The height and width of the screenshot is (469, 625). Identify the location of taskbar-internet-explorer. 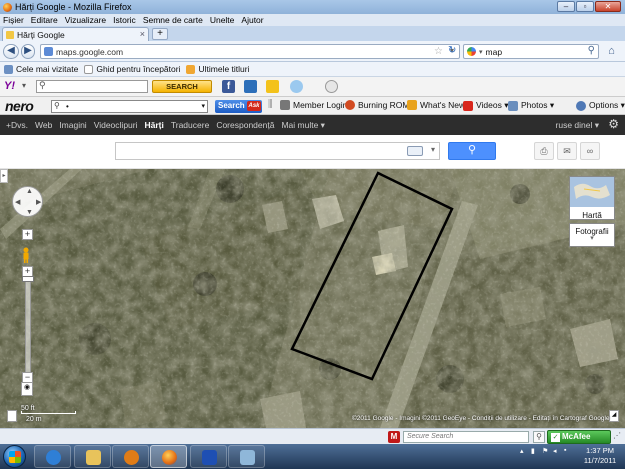
(52, 456).